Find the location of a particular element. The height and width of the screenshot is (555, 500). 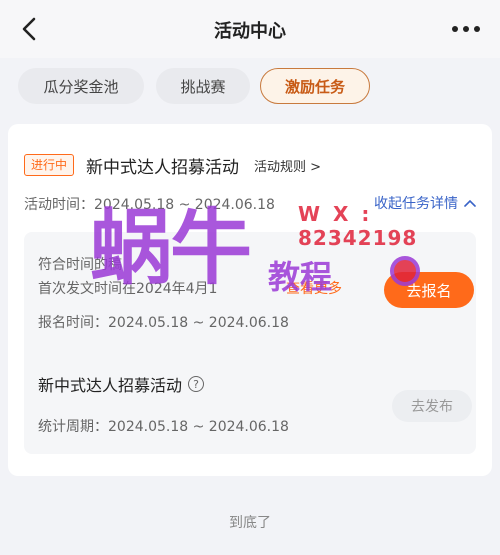

collapse-details-link: 收起任务详情 is located at coordinates (425, 203).